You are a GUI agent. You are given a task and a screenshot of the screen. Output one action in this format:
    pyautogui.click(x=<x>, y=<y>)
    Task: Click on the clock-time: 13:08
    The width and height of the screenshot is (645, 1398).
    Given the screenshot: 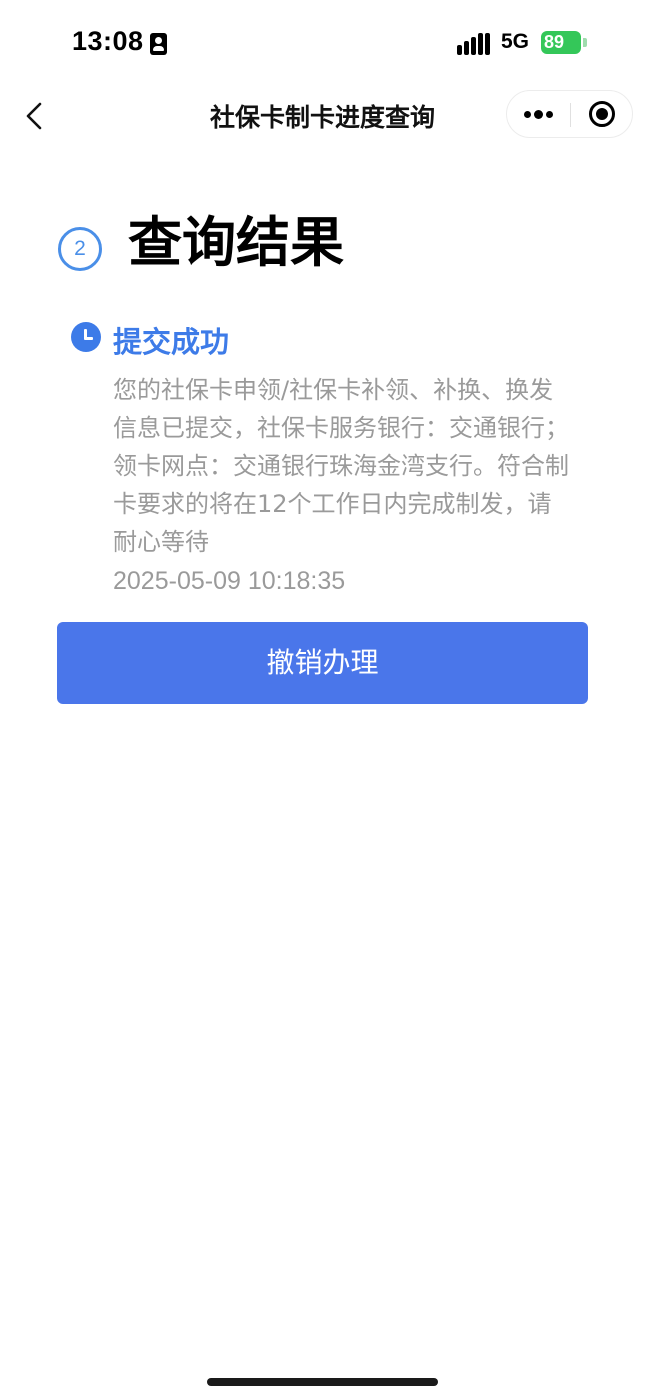 What is the action you would take?
    pyautogui.click(x=108, y=41)
    